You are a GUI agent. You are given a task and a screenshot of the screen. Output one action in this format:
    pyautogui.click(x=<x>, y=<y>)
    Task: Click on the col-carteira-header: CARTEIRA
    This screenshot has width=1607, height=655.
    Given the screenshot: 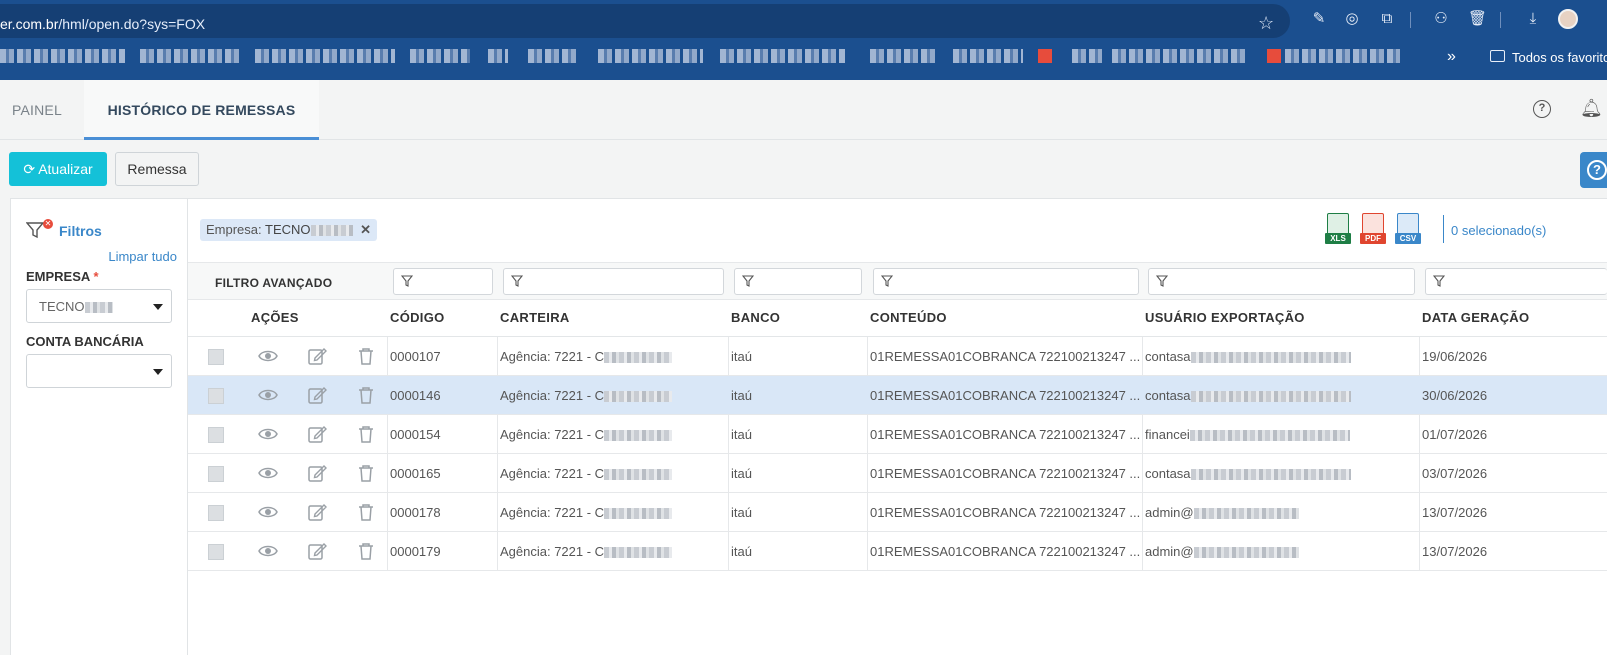 What is the action you would take?
    pyautogui.click(x=535, y=317)
    